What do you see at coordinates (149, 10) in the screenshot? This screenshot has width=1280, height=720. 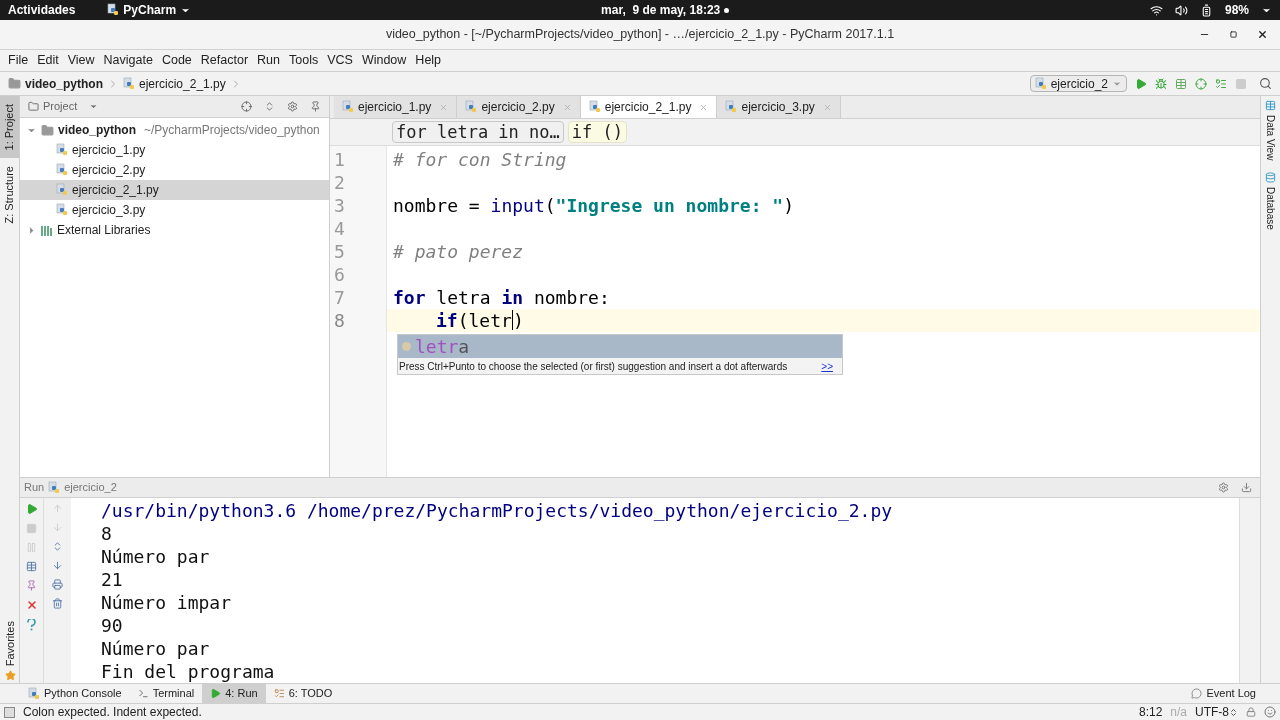 I see `app-menu-button: PyCharm` at bounding box center [149, 10].